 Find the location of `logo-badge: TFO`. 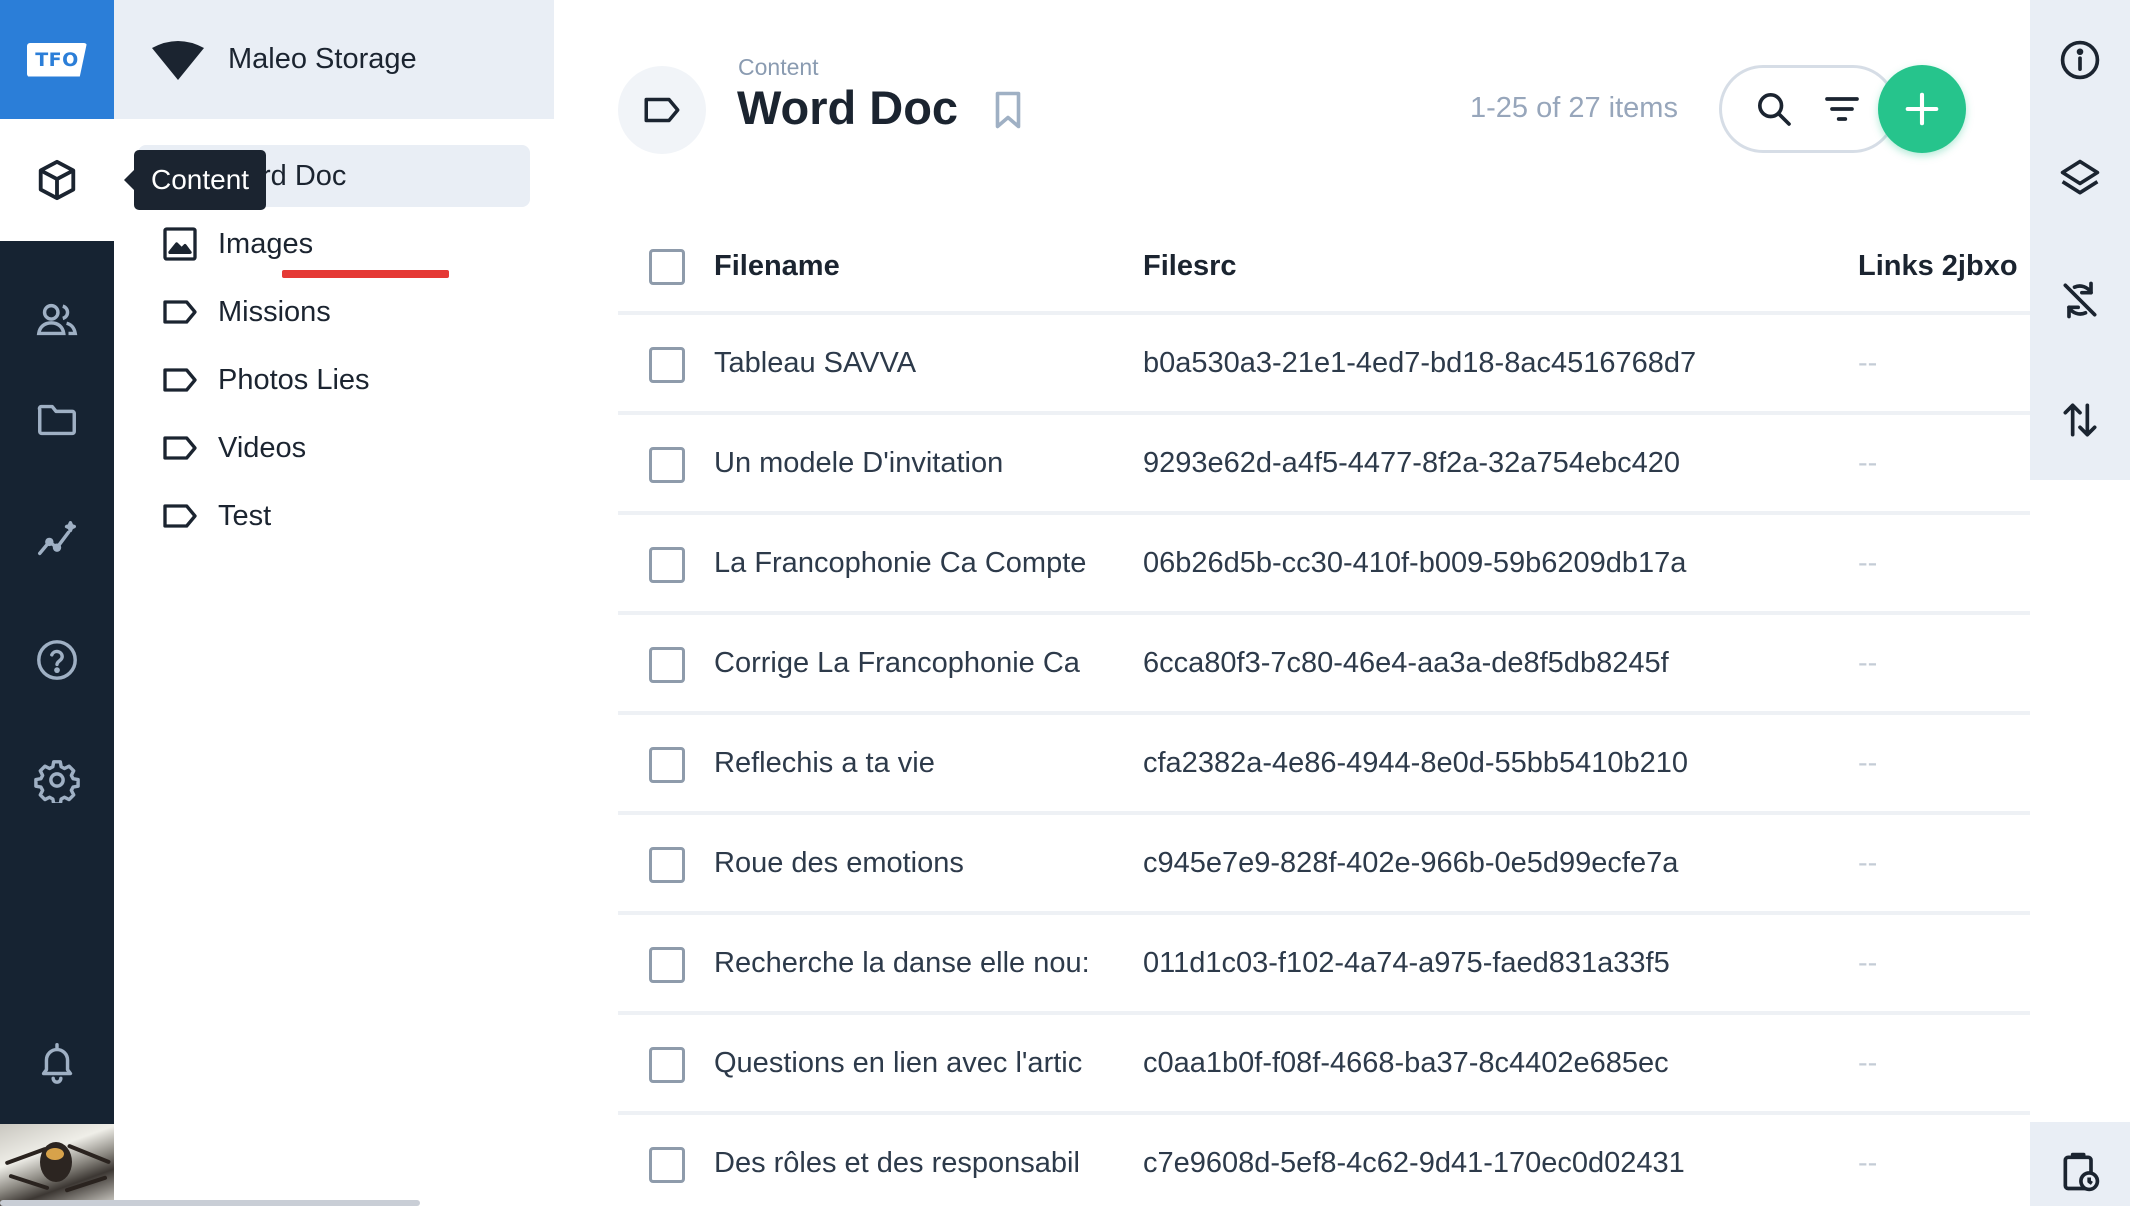

logo-badge: TFO is located at coordinates (57, 59).